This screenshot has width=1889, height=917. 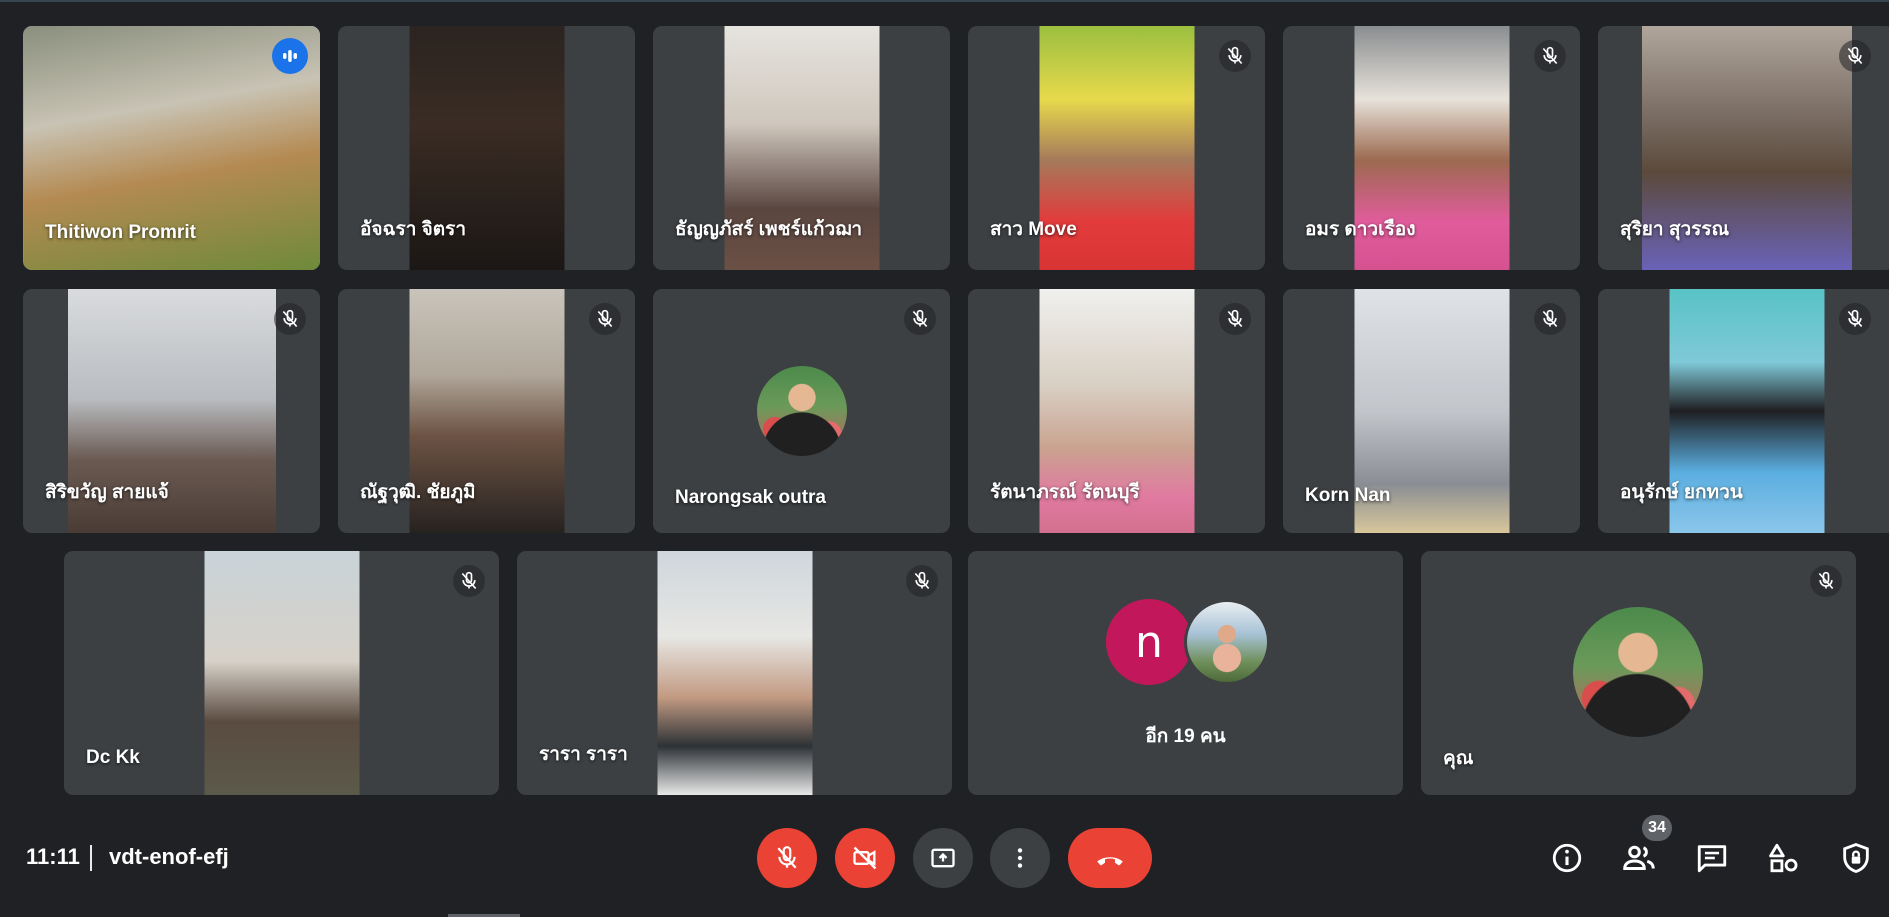 I want to click on self-tile: คุณ, so click(x=1638, y=673).